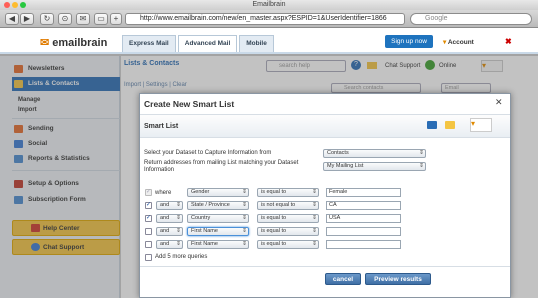 The width and height of the screenshot is (538, 298). Describe the element at coordinates (278, 205) in the screenshot. I see `operator-select-value: is not equal to` at that location.